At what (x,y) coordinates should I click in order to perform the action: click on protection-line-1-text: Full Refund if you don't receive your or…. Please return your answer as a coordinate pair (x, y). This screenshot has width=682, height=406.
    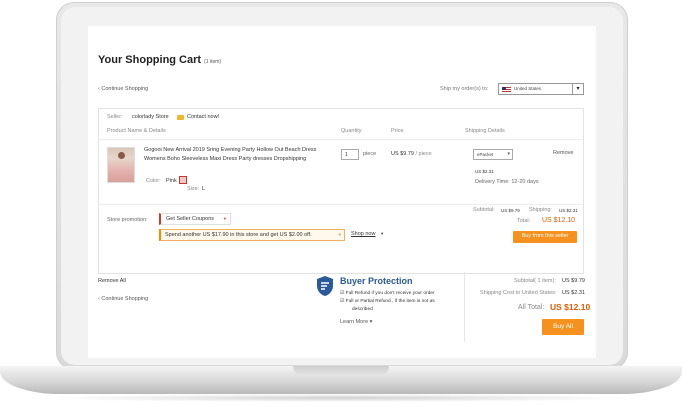
    Looking at the image, I should click on (390, 293).